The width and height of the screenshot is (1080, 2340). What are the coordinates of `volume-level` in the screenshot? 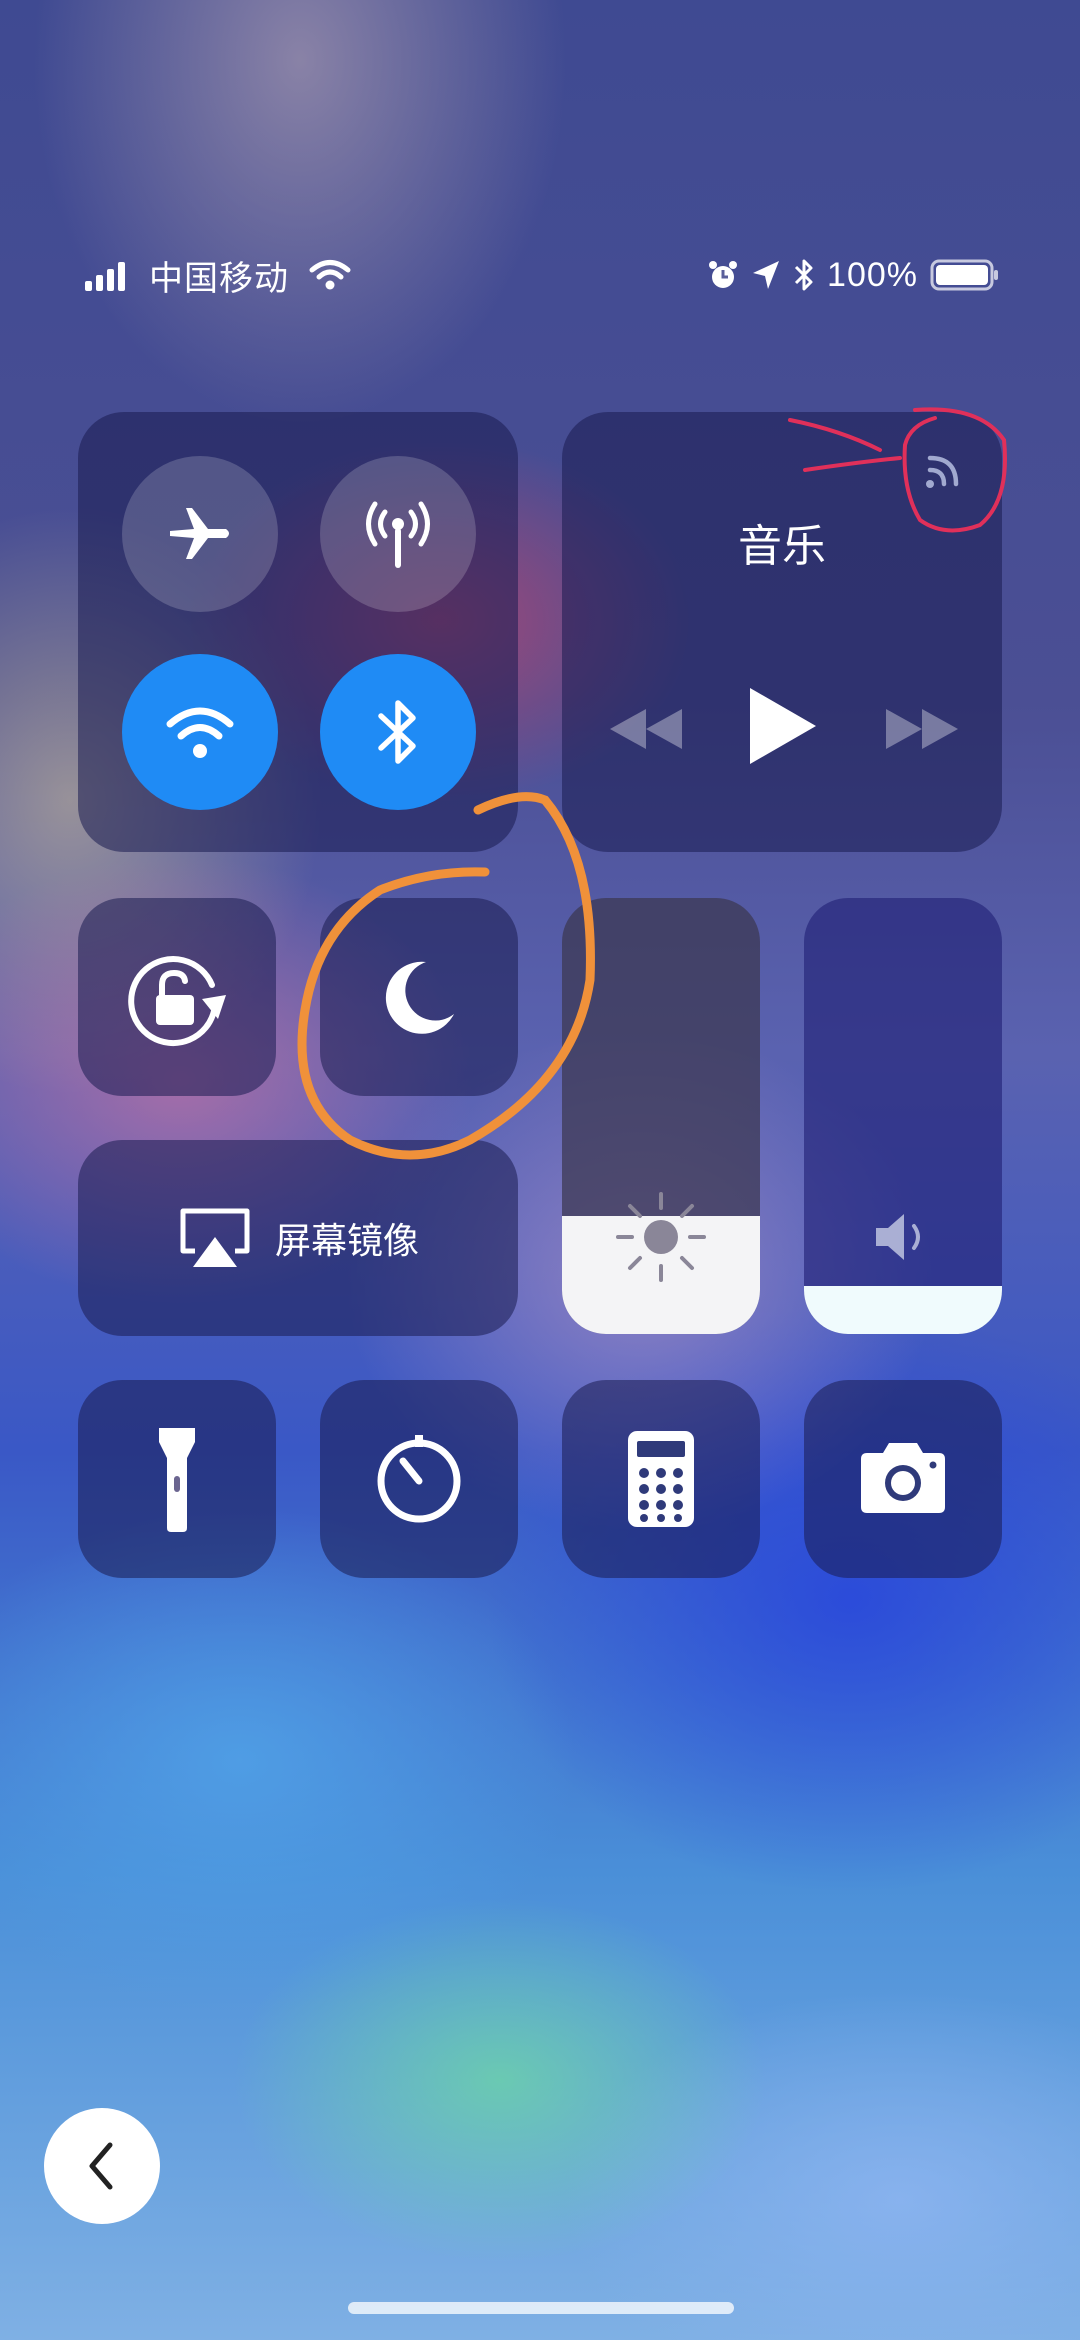 It's located at (903, 1310).